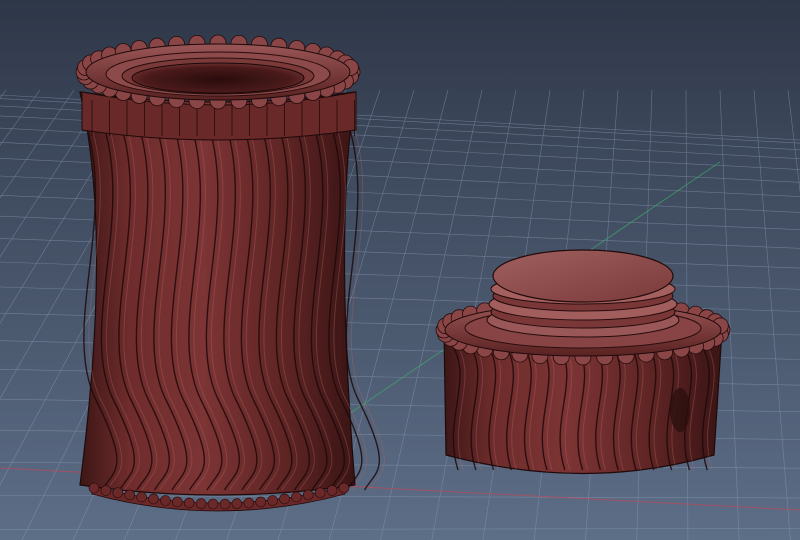 This screenshot has width=800, height=540. Describe the element at coordinates (218, 78) in the screenshot. I see `container-opening` at that location.